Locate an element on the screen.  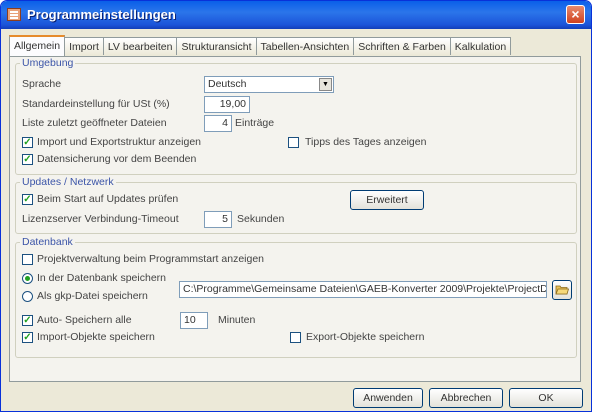
group-umgebung-legend: Umgebung is located at coordinates (48, 63).